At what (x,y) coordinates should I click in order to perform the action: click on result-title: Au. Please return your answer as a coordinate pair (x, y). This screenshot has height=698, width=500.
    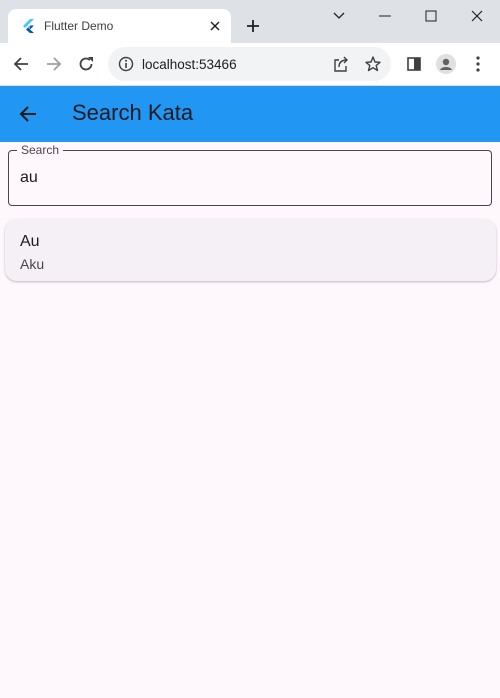
    Looking at the image, I should click on (30, 241).